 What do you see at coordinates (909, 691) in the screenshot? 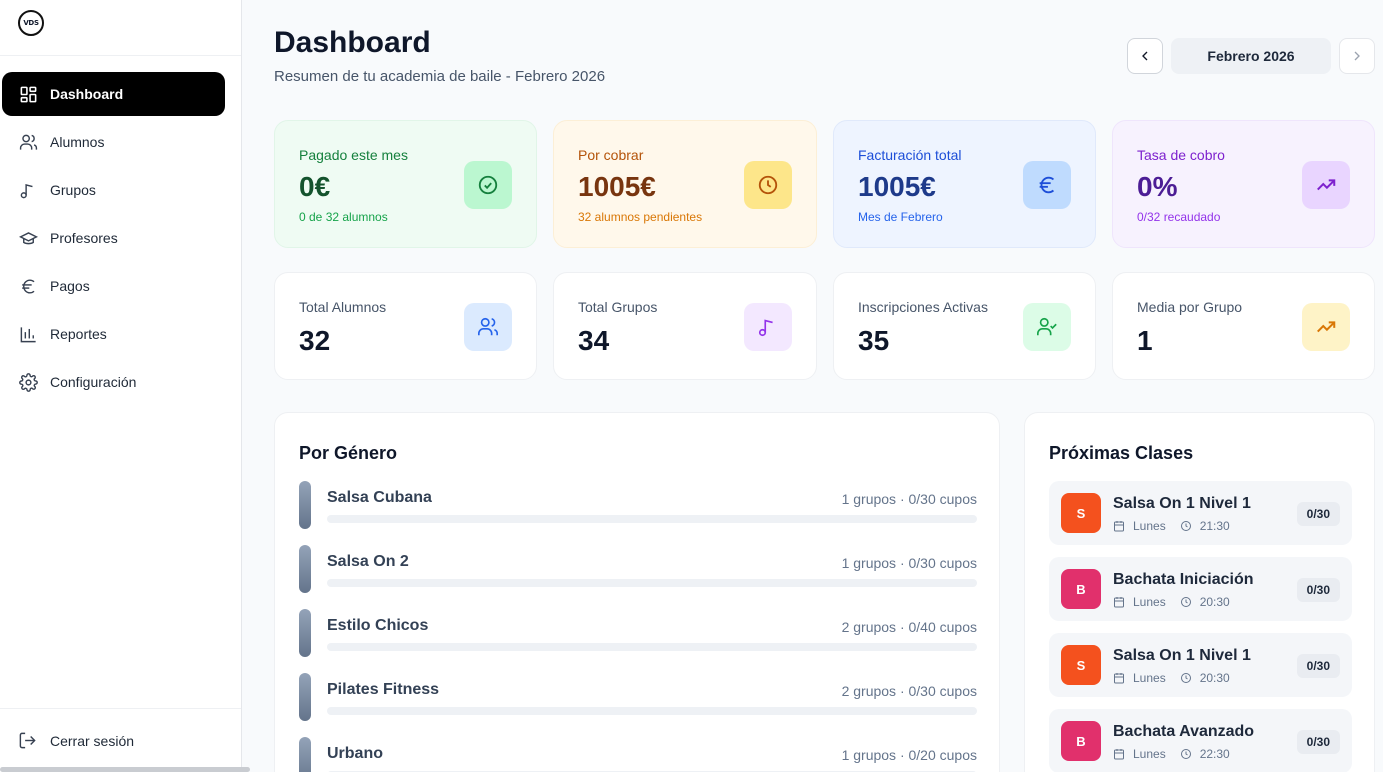
I see `genre-meta: 2 grupos · 0/30 cupos` at bounding box center [909, 691].